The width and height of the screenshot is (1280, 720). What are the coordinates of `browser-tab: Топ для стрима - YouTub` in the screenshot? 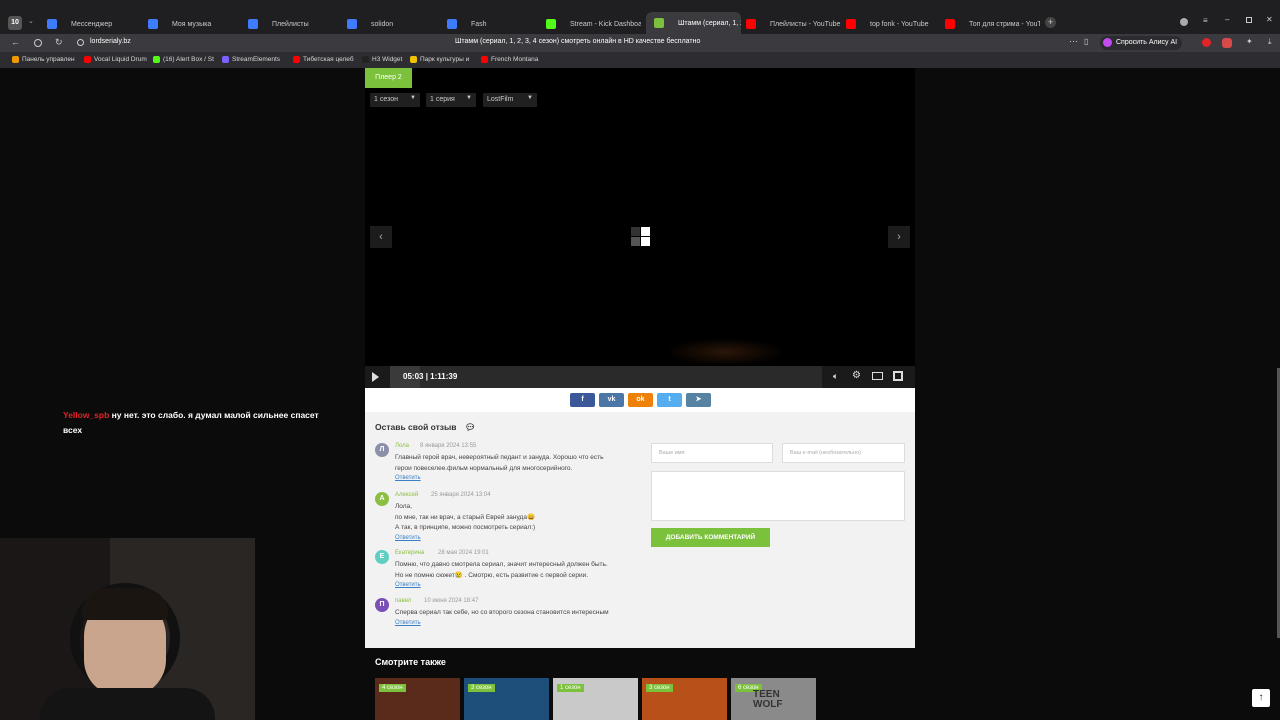 It's located at (992, 24).